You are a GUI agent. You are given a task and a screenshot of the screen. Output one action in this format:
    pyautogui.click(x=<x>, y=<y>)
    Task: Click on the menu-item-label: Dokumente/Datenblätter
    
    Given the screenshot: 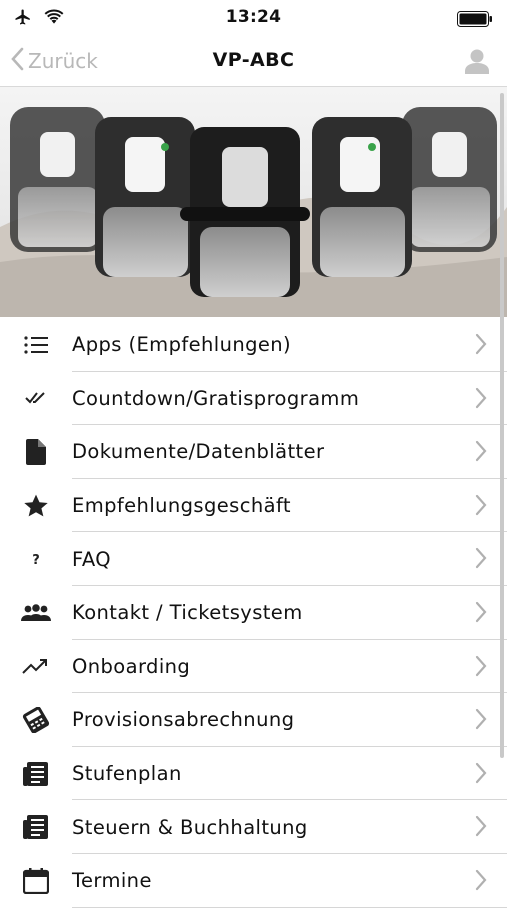 What is the action you would take?
    pyautogui.click(x=198, y=452)
    